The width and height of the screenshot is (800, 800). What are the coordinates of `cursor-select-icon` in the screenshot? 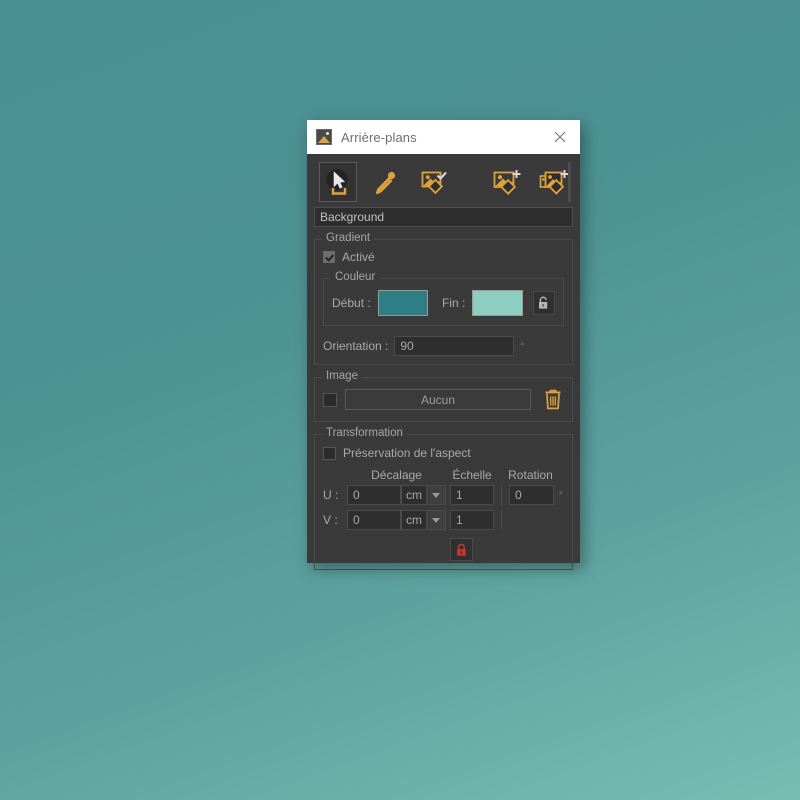 It's located at (337, 182).